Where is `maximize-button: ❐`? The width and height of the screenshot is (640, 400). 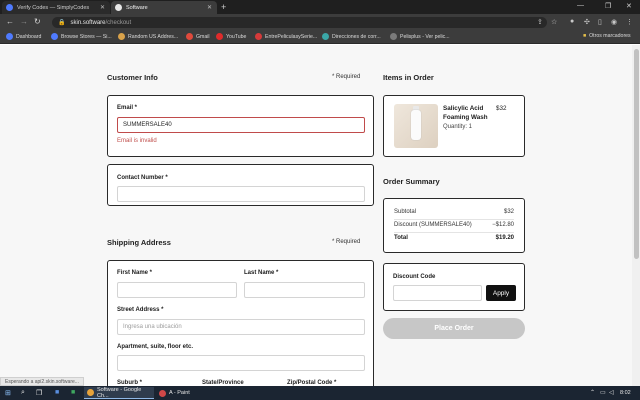
maximize-button: ❐ is located at coordinates (608, 6).